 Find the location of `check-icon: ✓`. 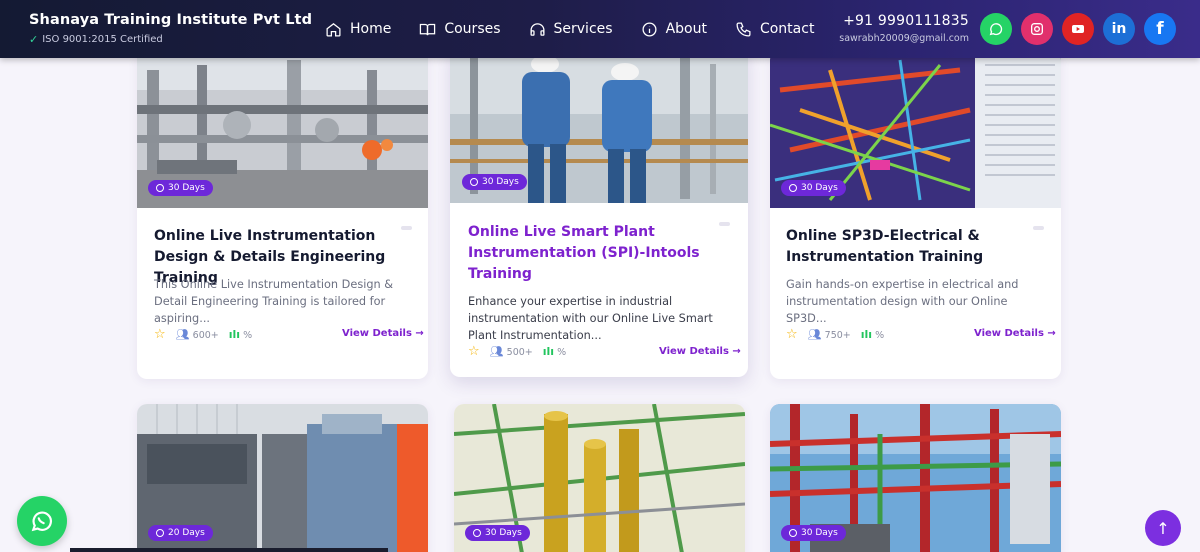

check-icon: ✓ is located at coordinates (34, 39).